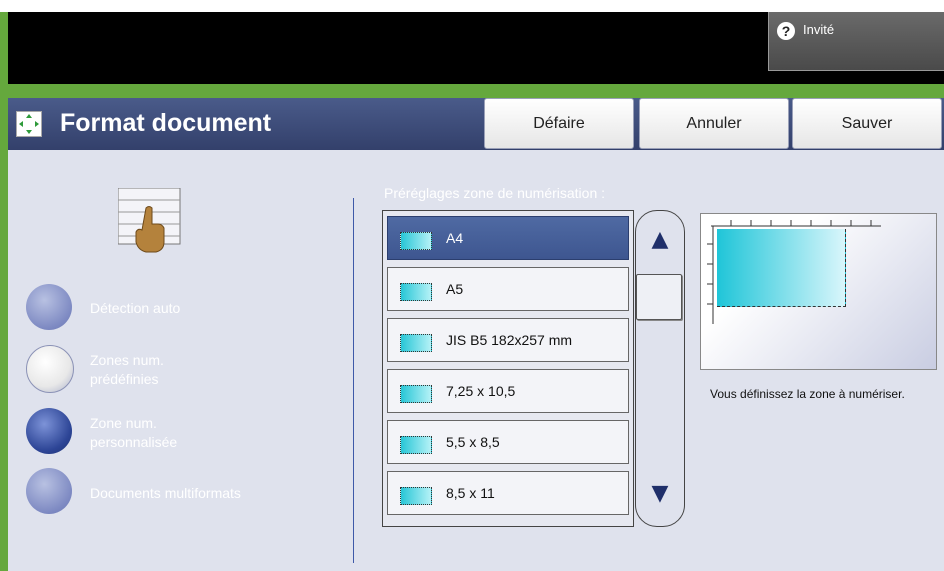 Image resolution: width=944 pixels, height=571 pixels. I want to click on radio-custom-zone, so click(49, 431).